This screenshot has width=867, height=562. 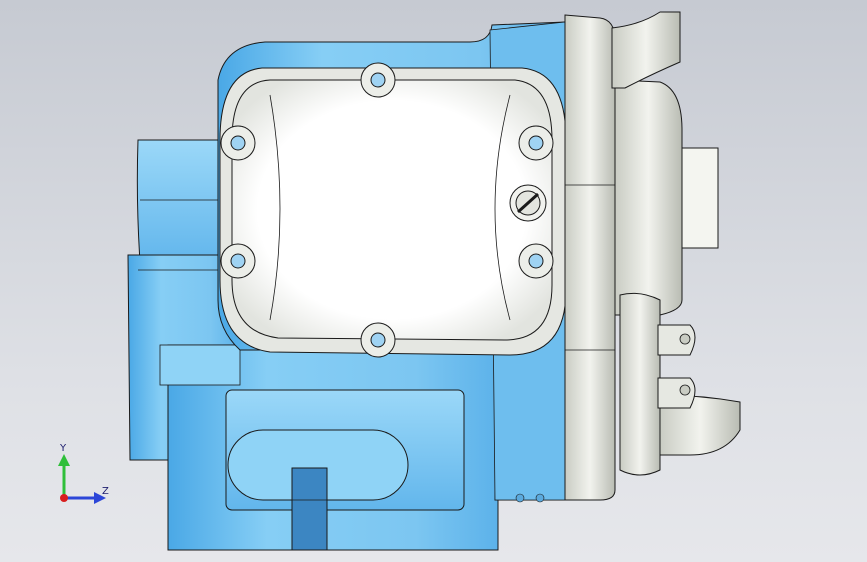 What do you see at coordinates (82, 475) in the screenshot?
I see `axis-triad: Y Z` at bounding box center [82, 475].